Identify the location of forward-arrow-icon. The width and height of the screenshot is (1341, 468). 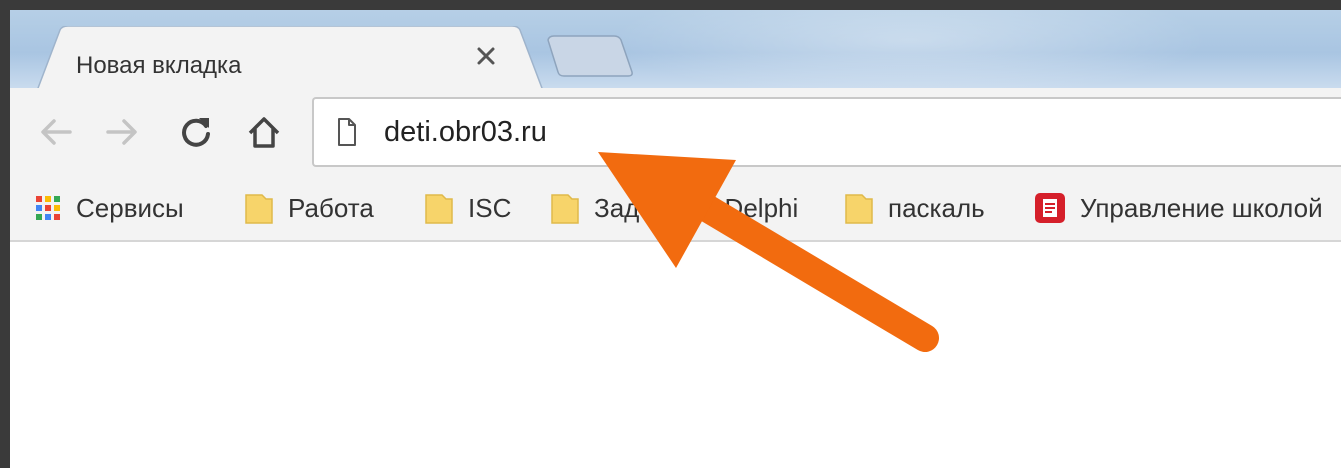
(121, 132).